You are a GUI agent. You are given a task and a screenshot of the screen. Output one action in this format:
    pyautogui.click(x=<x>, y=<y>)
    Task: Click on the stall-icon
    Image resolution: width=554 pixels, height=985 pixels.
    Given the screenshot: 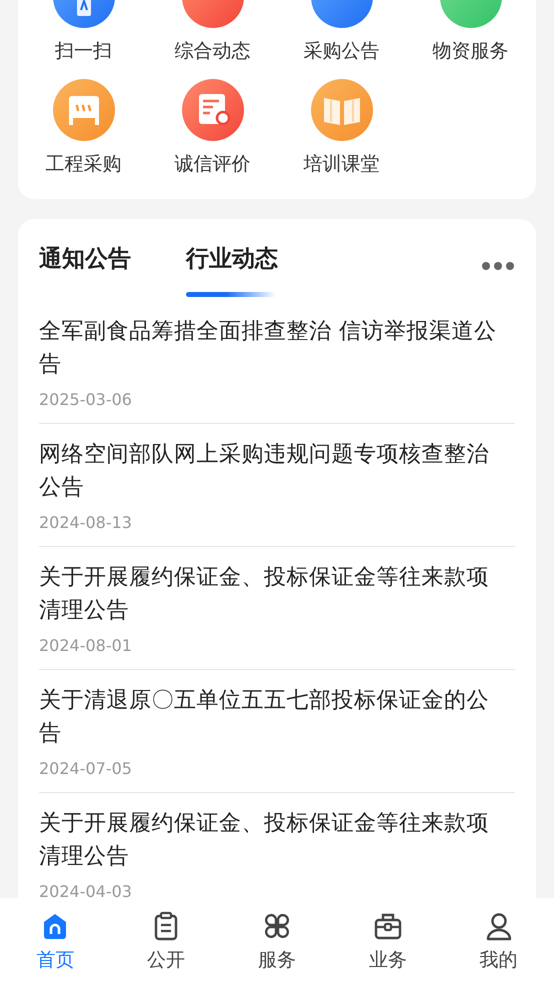 What is the action you would take?
    pyautogui.click(x=83, y=110)
    